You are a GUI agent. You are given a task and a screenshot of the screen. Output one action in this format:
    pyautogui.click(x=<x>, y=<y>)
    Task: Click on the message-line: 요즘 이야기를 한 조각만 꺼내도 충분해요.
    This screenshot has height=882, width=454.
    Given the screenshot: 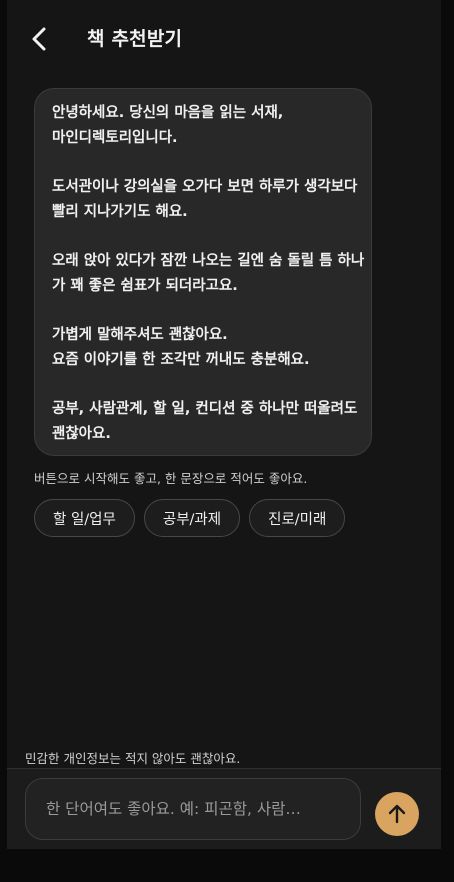 What is the action you would take?
    pyautogui.click(x=181, y=360)
    